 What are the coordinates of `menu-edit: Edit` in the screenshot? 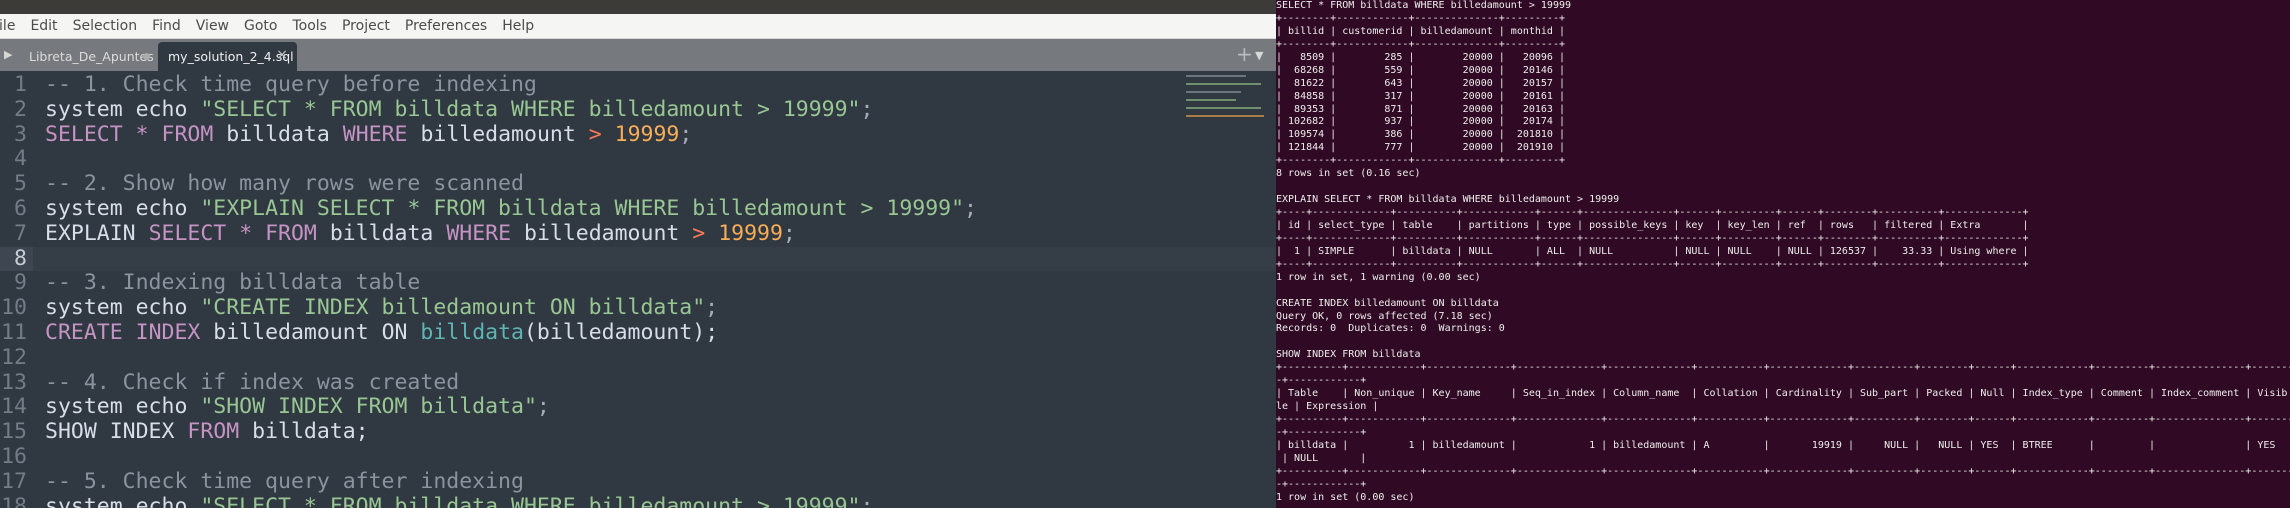 It's located at (43, 26).